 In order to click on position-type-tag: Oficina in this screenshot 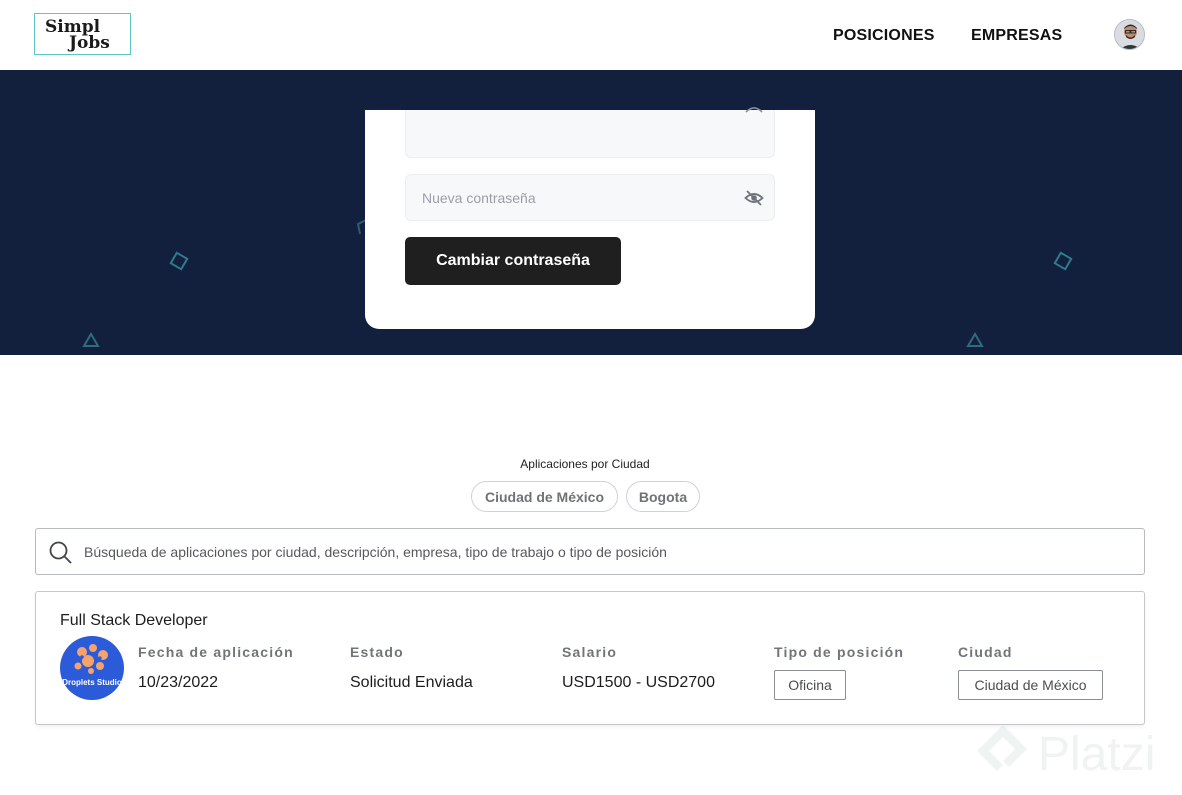, I will do `click(810, 685)`.